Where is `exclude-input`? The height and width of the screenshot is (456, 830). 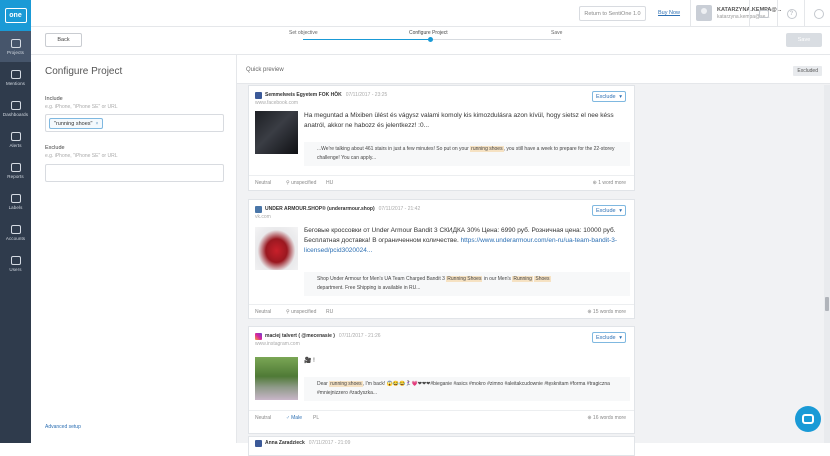 exclude-input is located at coordinates (134, 173).